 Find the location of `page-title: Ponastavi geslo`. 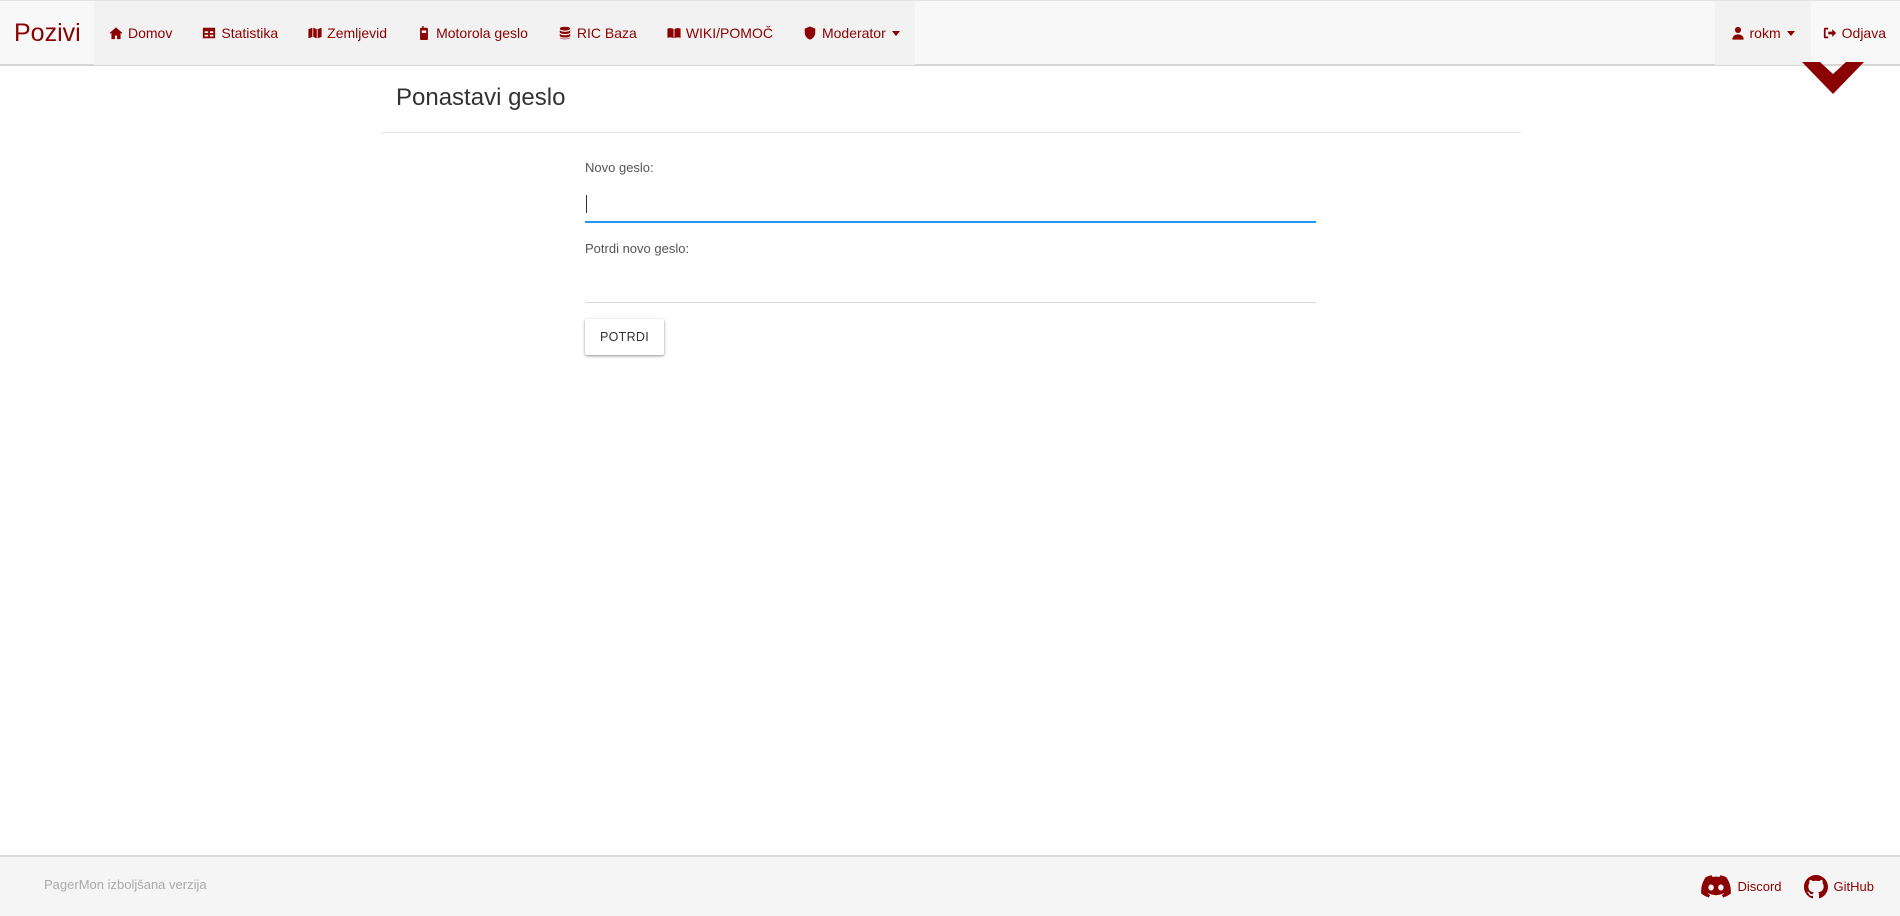

page-title: Ponastavi geslo is located at coordinates (481, 97).